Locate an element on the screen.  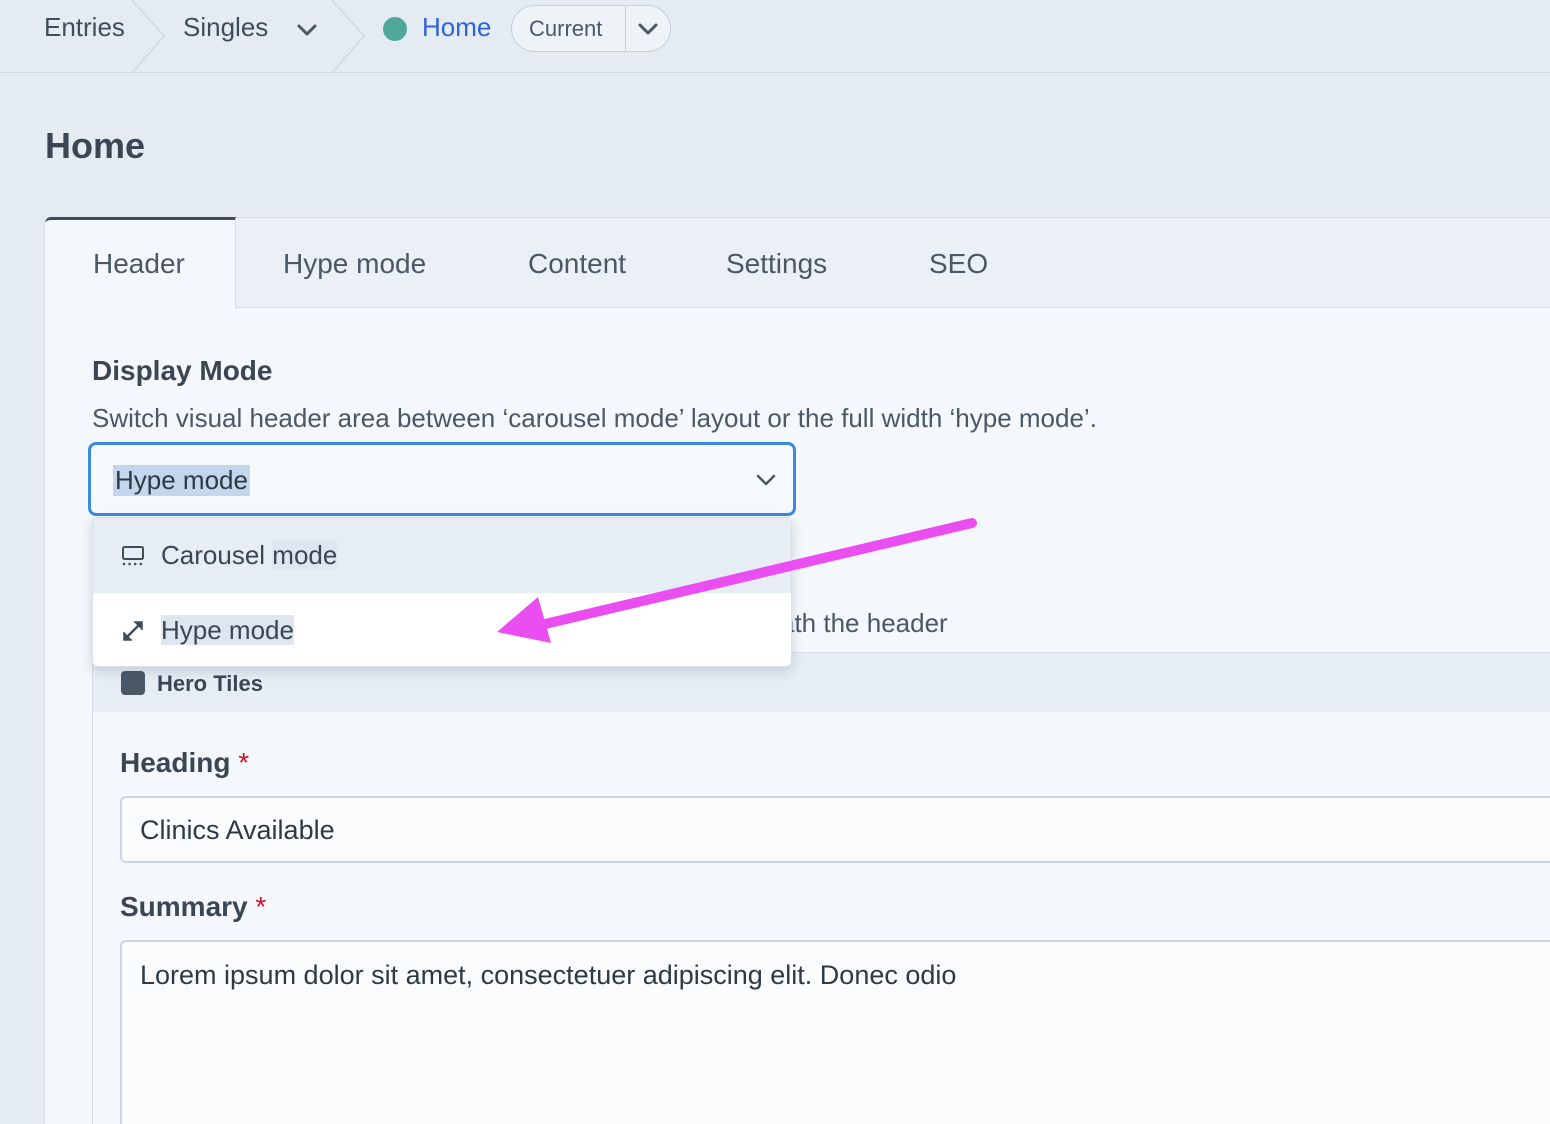
carousel-icon is located at coordinates (133, 556).